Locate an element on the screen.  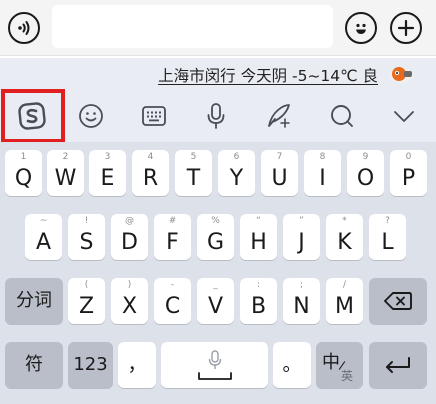
key-label: O is located at coordinates (365, 178).